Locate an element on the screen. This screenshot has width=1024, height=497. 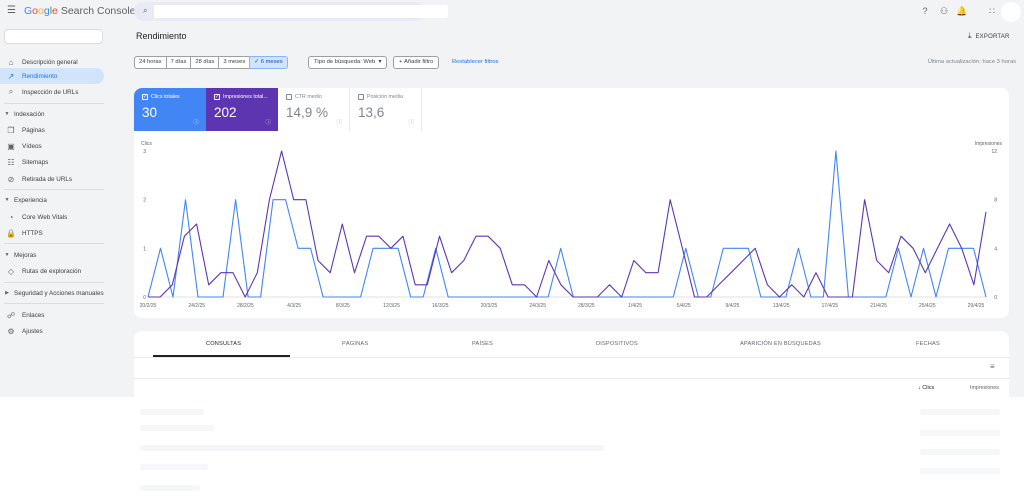
metric-value: 202 is located at coordinates (225, 112).